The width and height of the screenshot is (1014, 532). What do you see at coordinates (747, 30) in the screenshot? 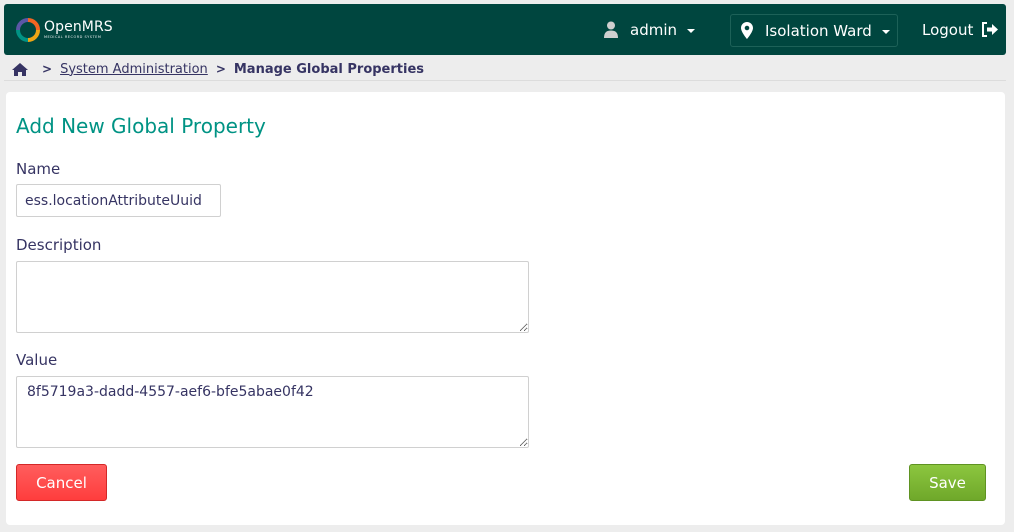
I see `map-pin-icon` at bounding box center [747, 30].